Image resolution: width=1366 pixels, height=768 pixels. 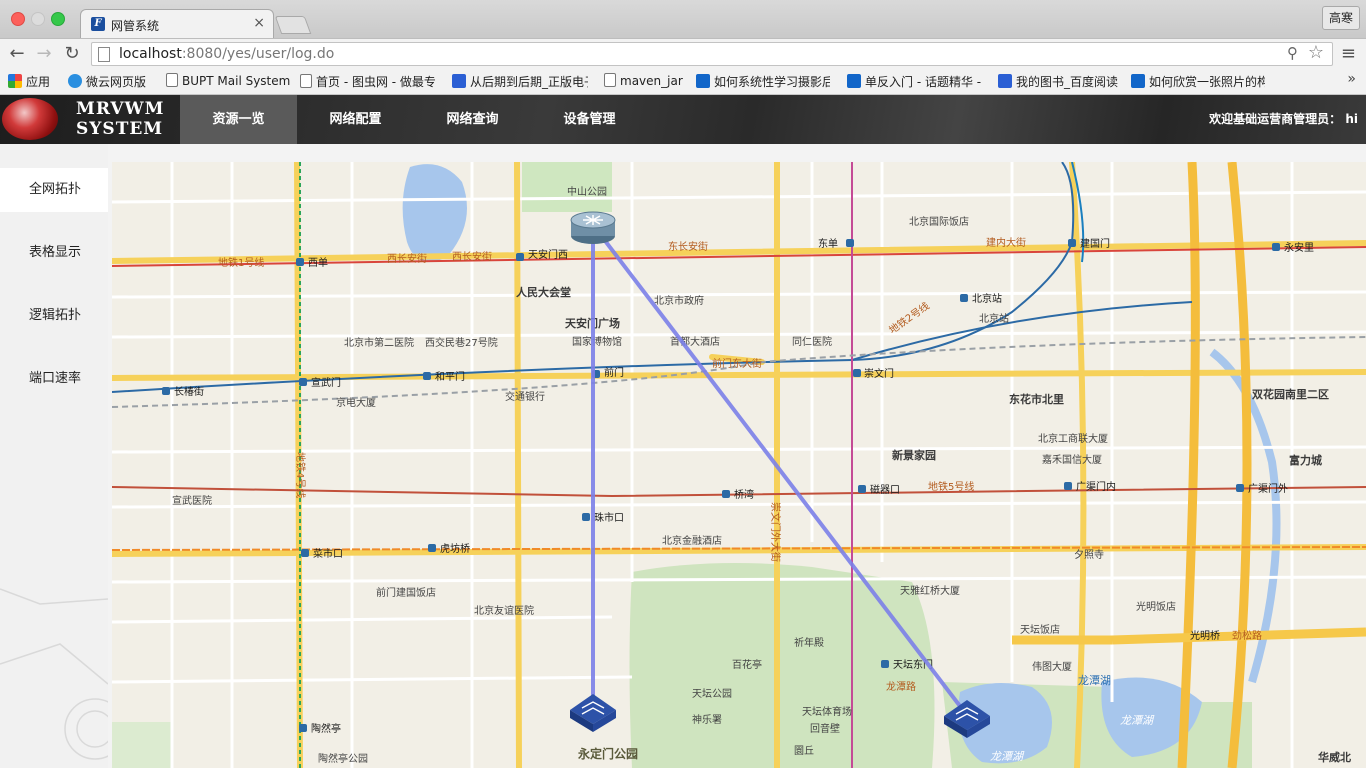 I want to click on map-label: 永定门公园, so click(x=607, y=753).